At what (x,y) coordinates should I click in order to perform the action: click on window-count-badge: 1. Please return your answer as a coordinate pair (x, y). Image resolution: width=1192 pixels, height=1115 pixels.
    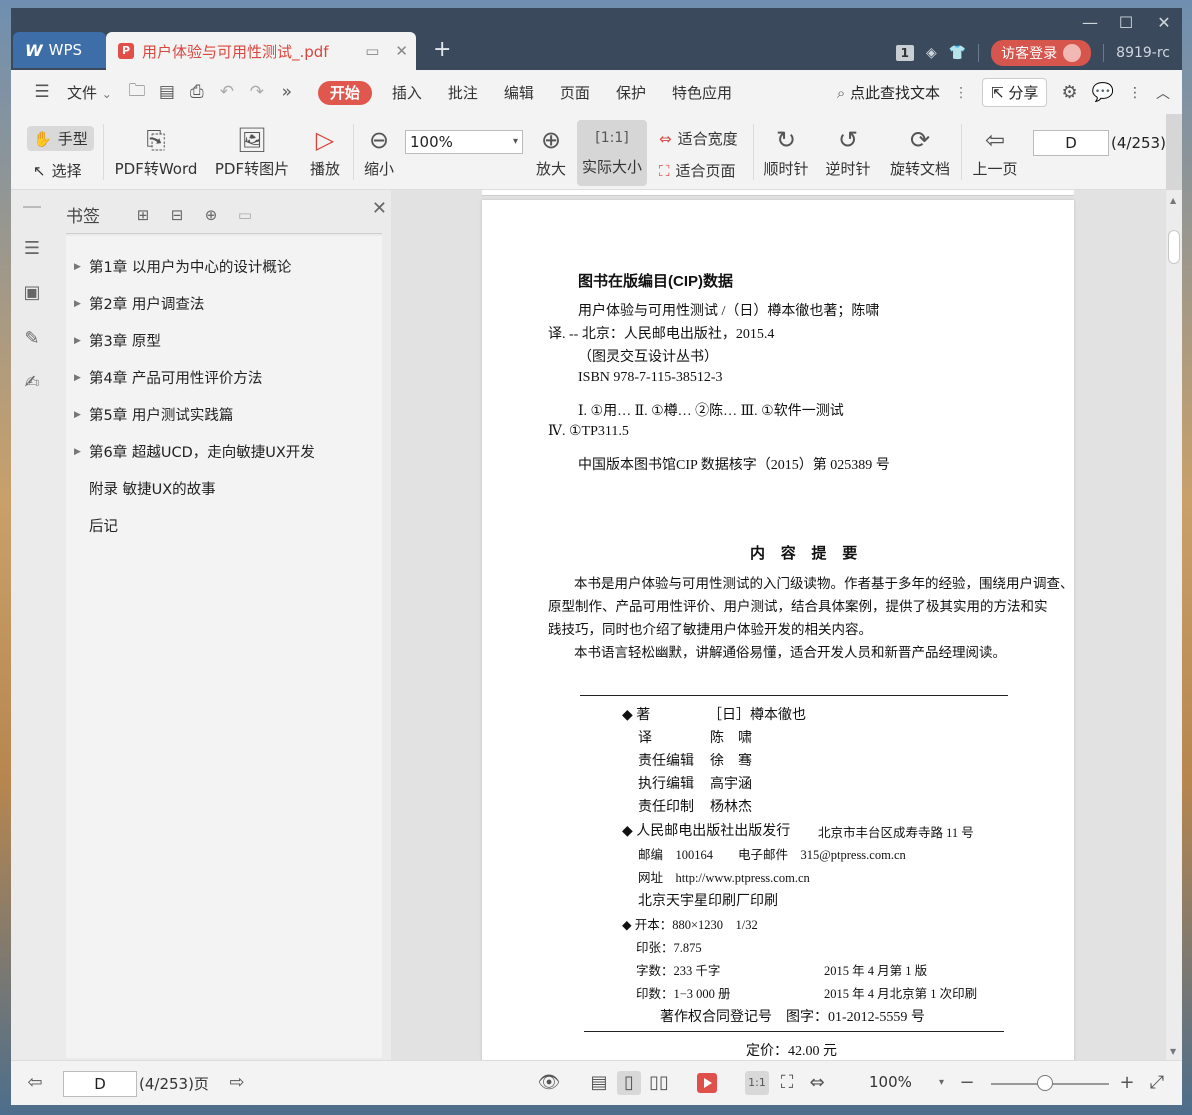
    Looking at the image, I should click on (904, 53).